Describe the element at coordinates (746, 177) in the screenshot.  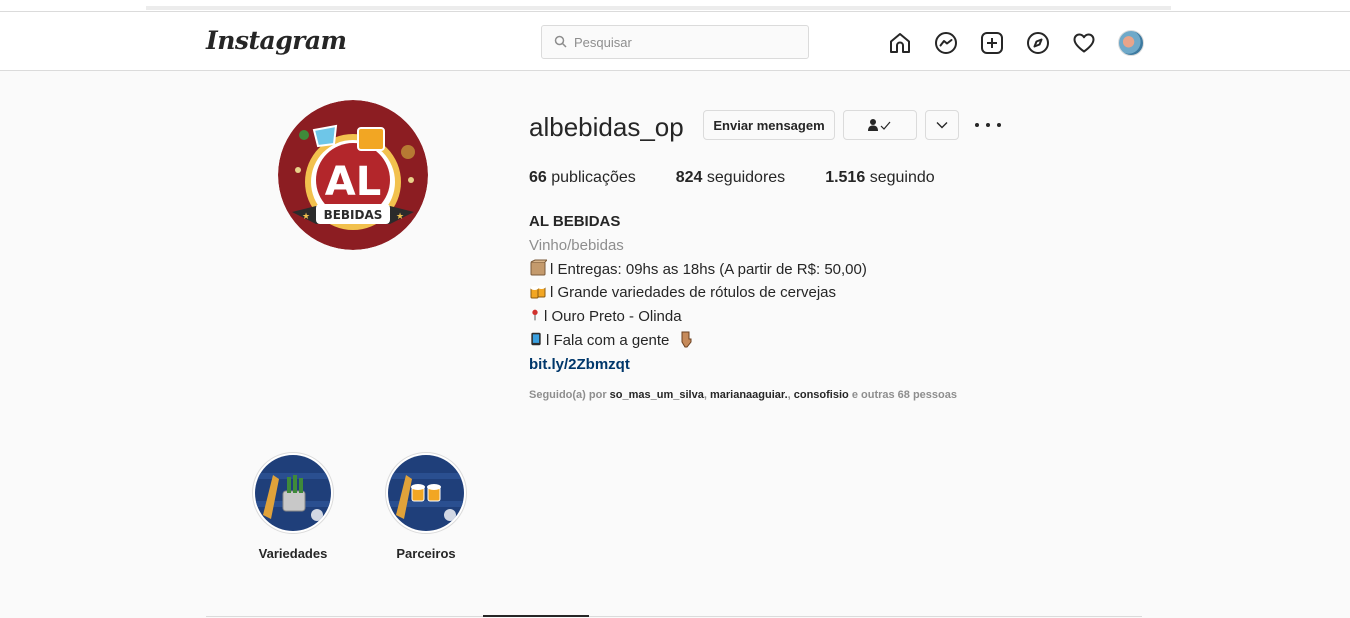
I see `followers-label: seguidores` at that location.